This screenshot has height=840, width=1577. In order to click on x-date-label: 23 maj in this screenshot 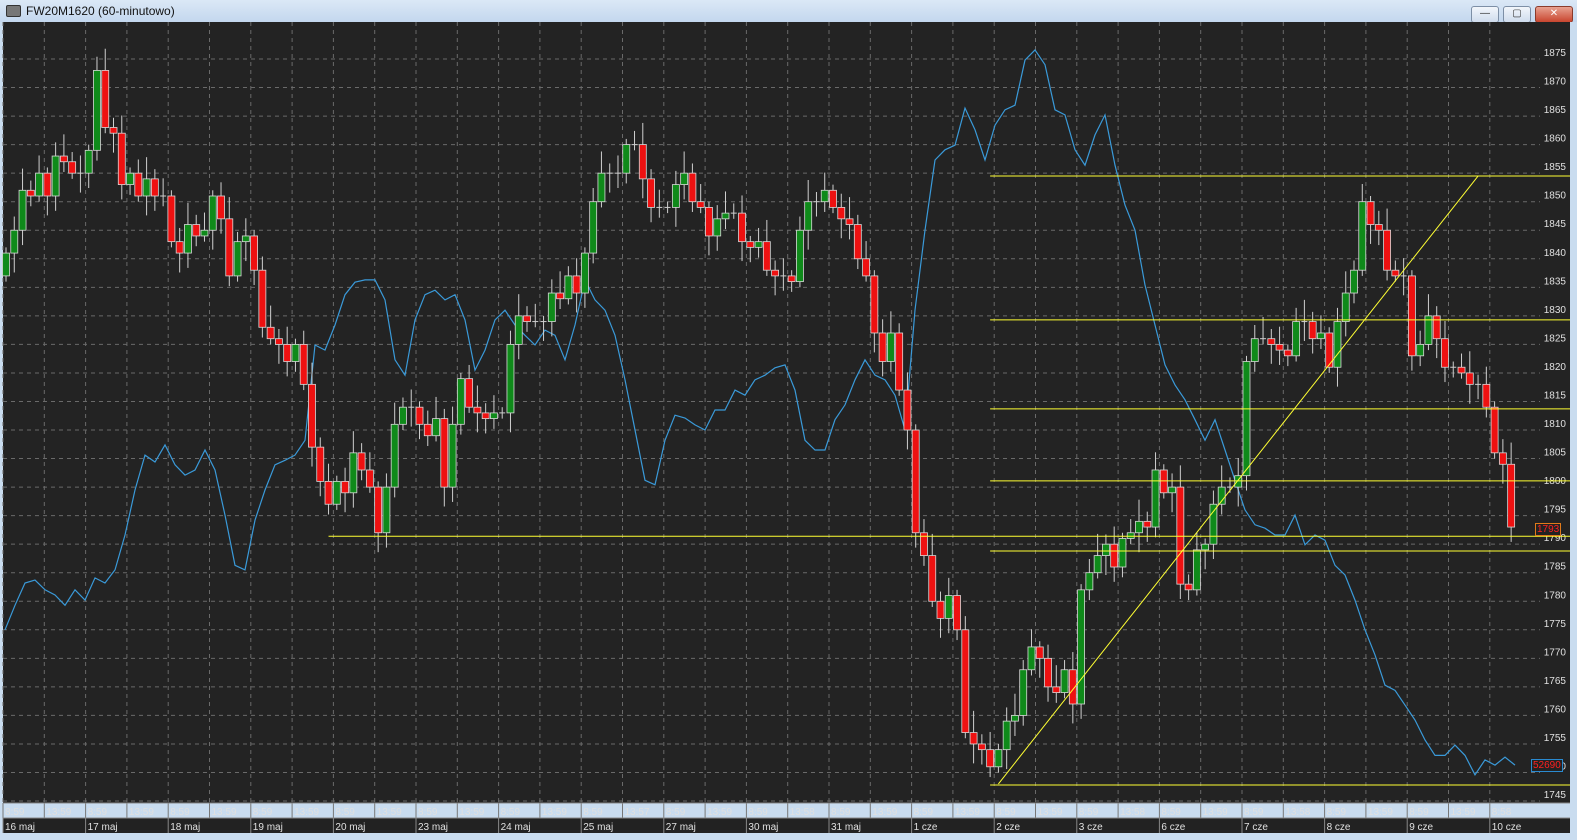, I will do `click(433, 827)`.